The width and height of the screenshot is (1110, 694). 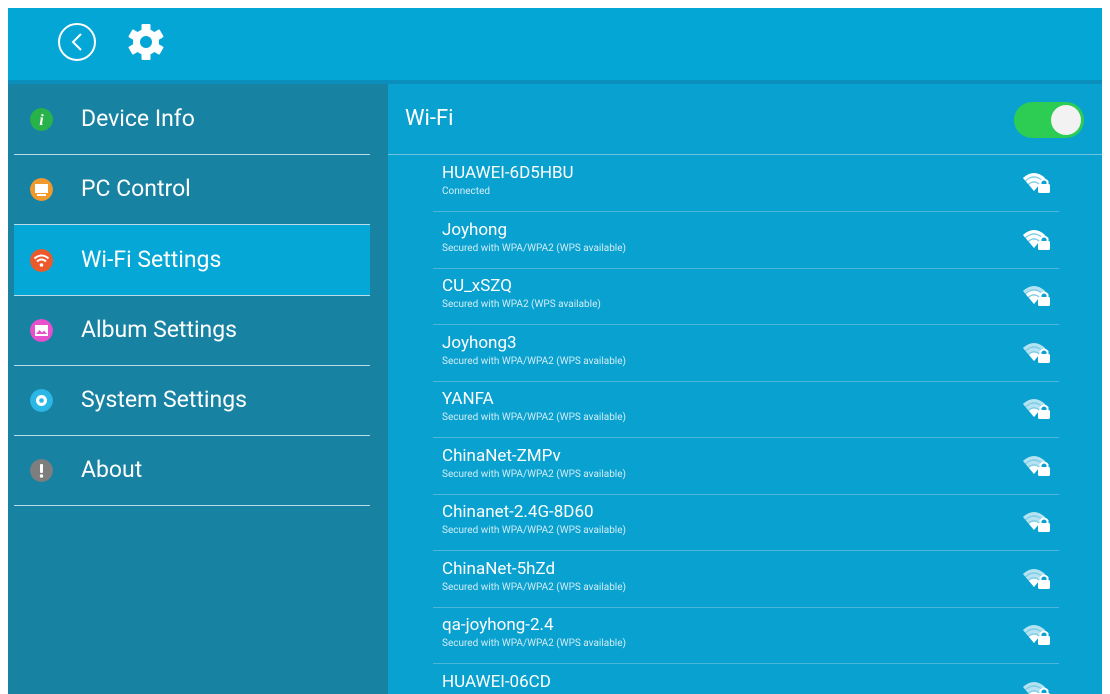 What do you see at coordinates (508, 173) in the screenshot?
I see `network-name: HUAWEI-6D5HBU` at bounding box center [508, 173].